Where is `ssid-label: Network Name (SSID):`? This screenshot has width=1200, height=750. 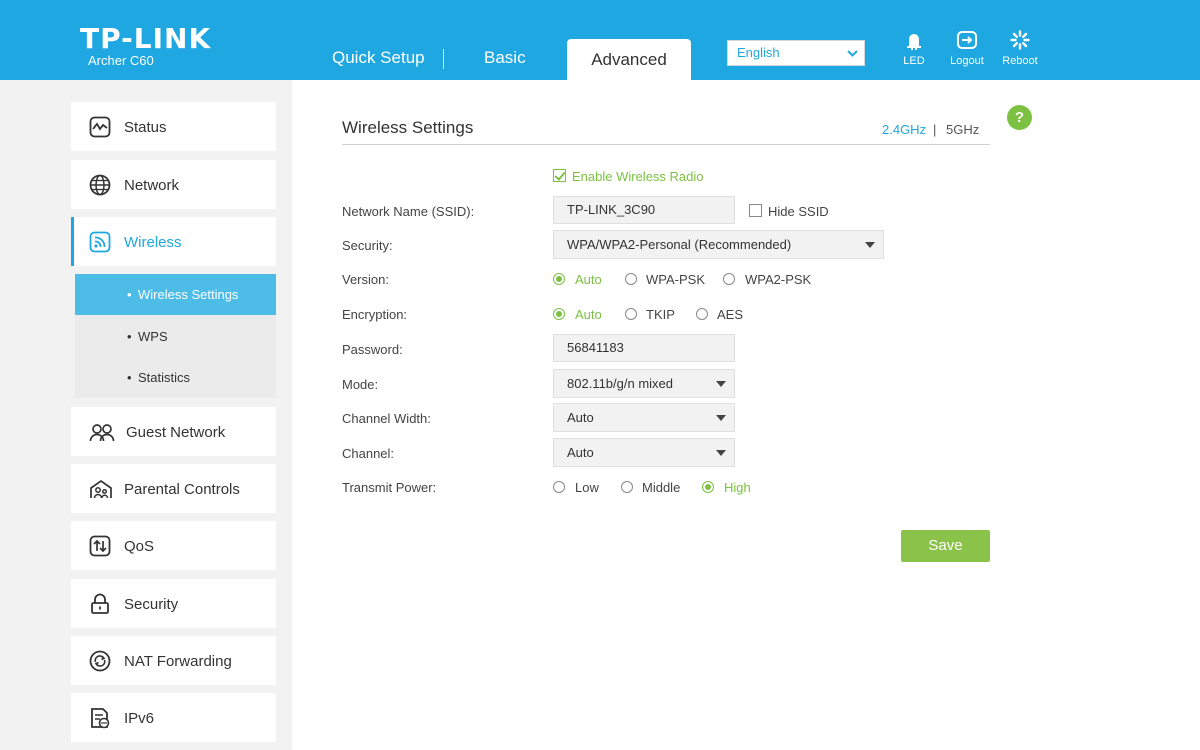
ssid-label: Network Name (SSID): is located at coordinates (408, 211).